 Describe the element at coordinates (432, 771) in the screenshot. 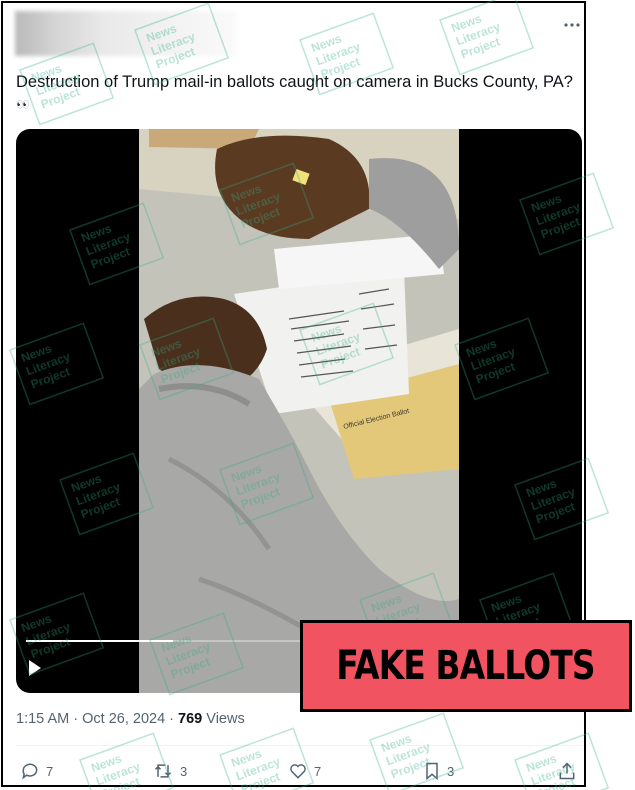

I see `bookmark-icon` at that location.